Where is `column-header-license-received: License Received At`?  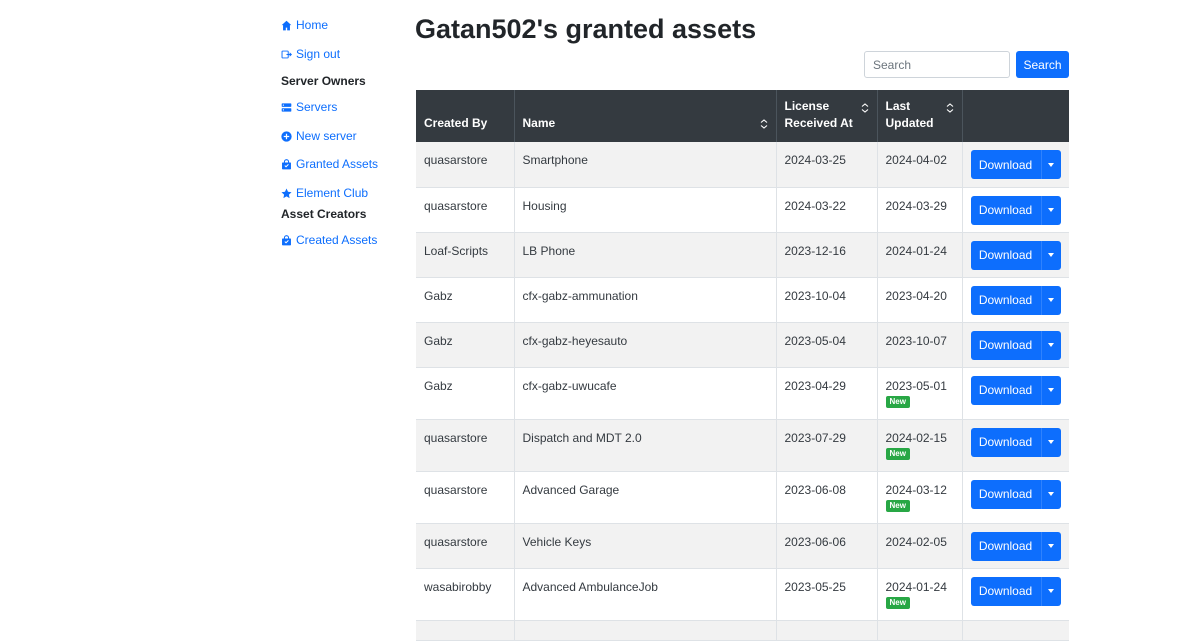 column-header-license-received: License Received At is located at coordinates (827, 116).